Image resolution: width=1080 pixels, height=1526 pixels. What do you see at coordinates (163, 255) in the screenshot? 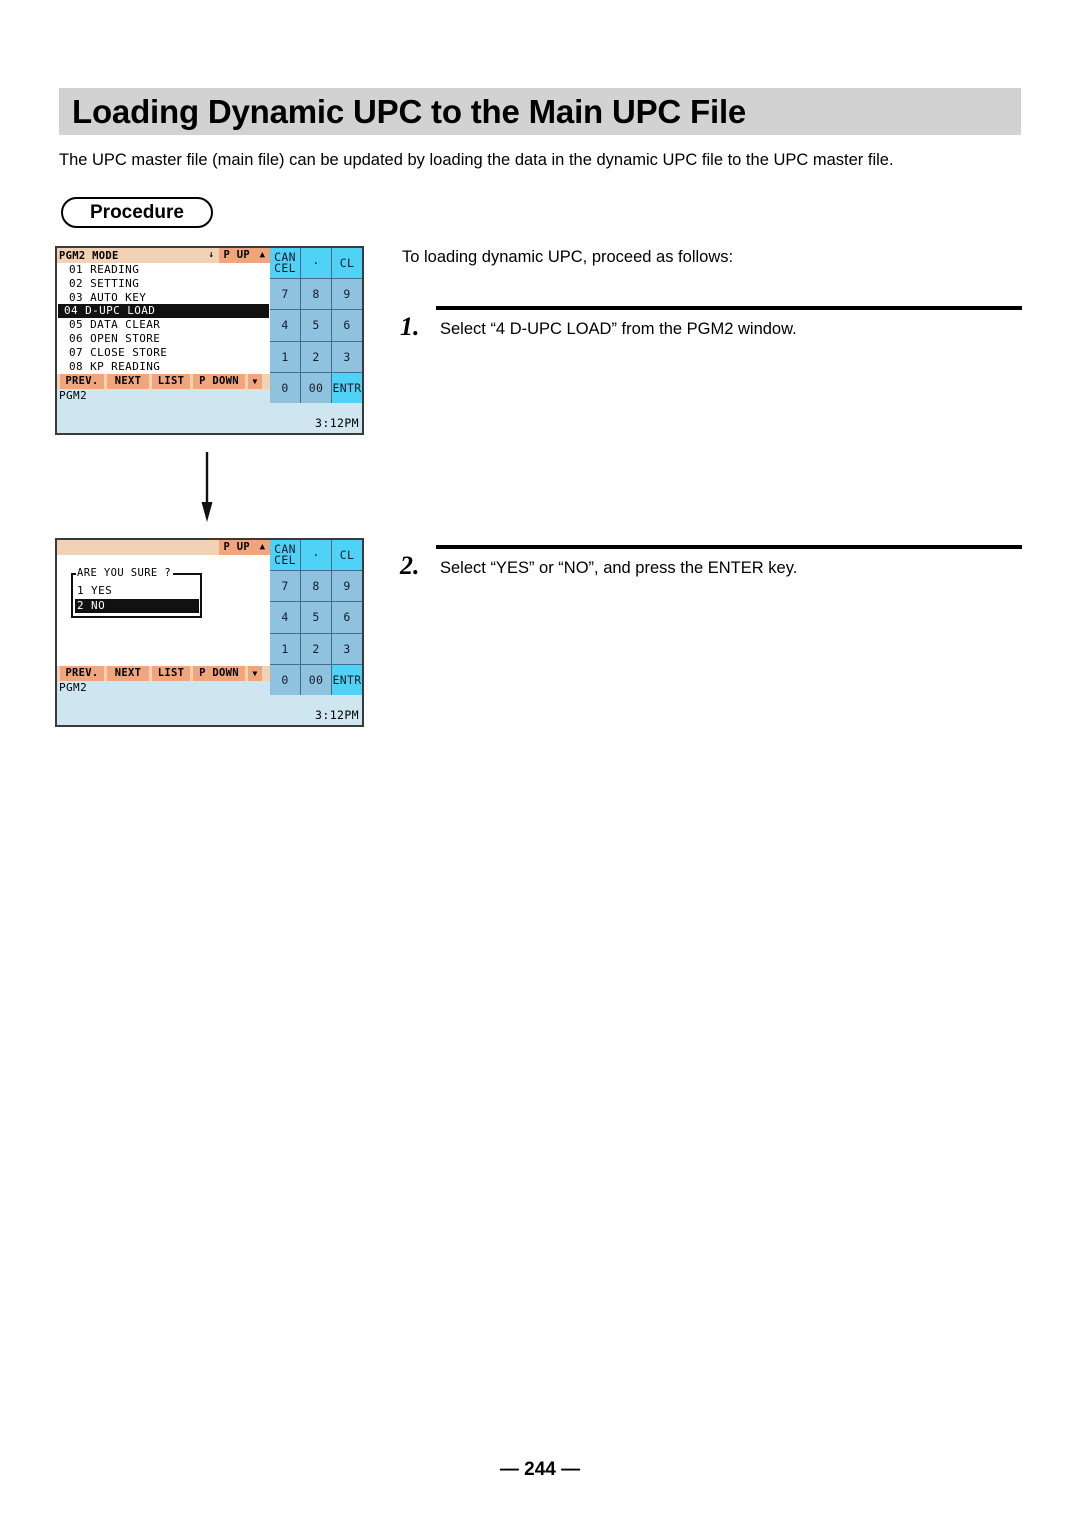
I see `lcd1-toolbar: PGM2 MODE ↓ P UP ▲` at bounding box center [163, 255].